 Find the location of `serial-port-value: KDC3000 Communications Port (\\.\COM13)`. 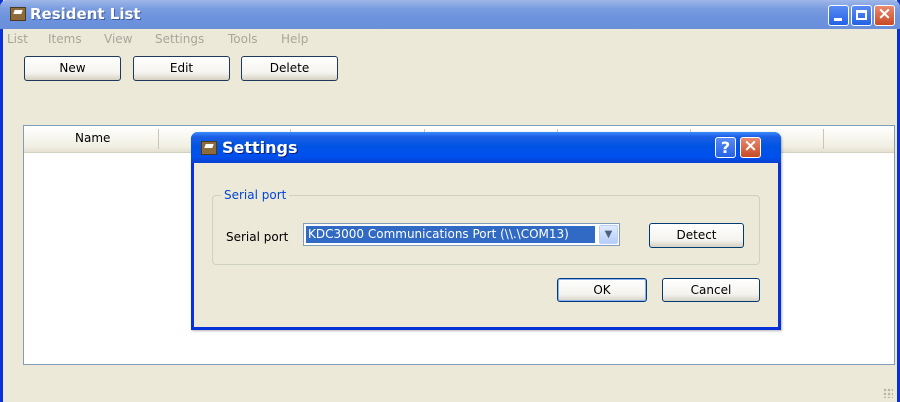

serial-port-value: KDC3000 Communications Port (\\.\COM13) is located at coordinates (450, 234).